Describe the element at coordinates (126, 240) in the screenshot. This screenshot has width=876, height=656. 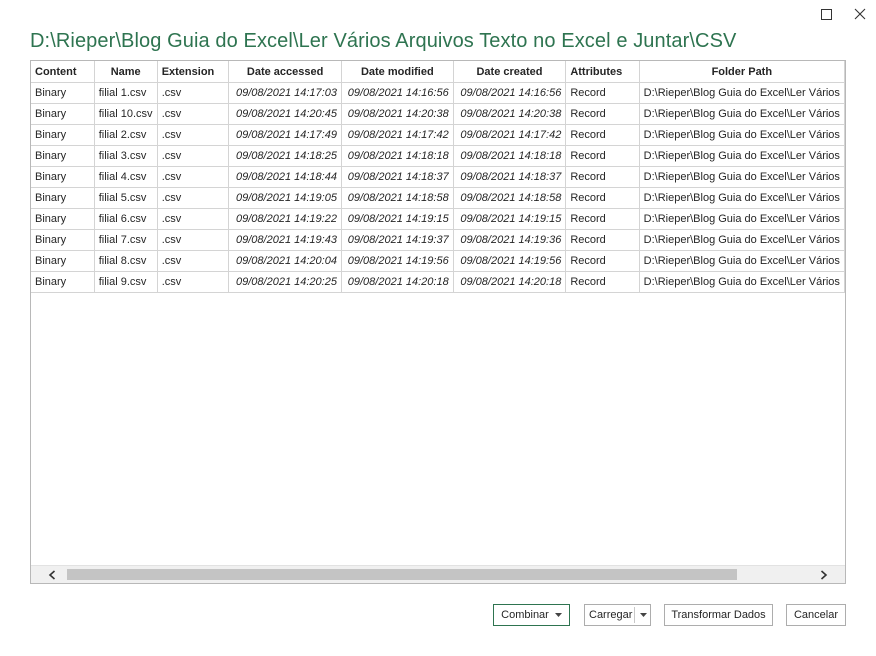
I see `table-cell: filial 7.csv` at that location.